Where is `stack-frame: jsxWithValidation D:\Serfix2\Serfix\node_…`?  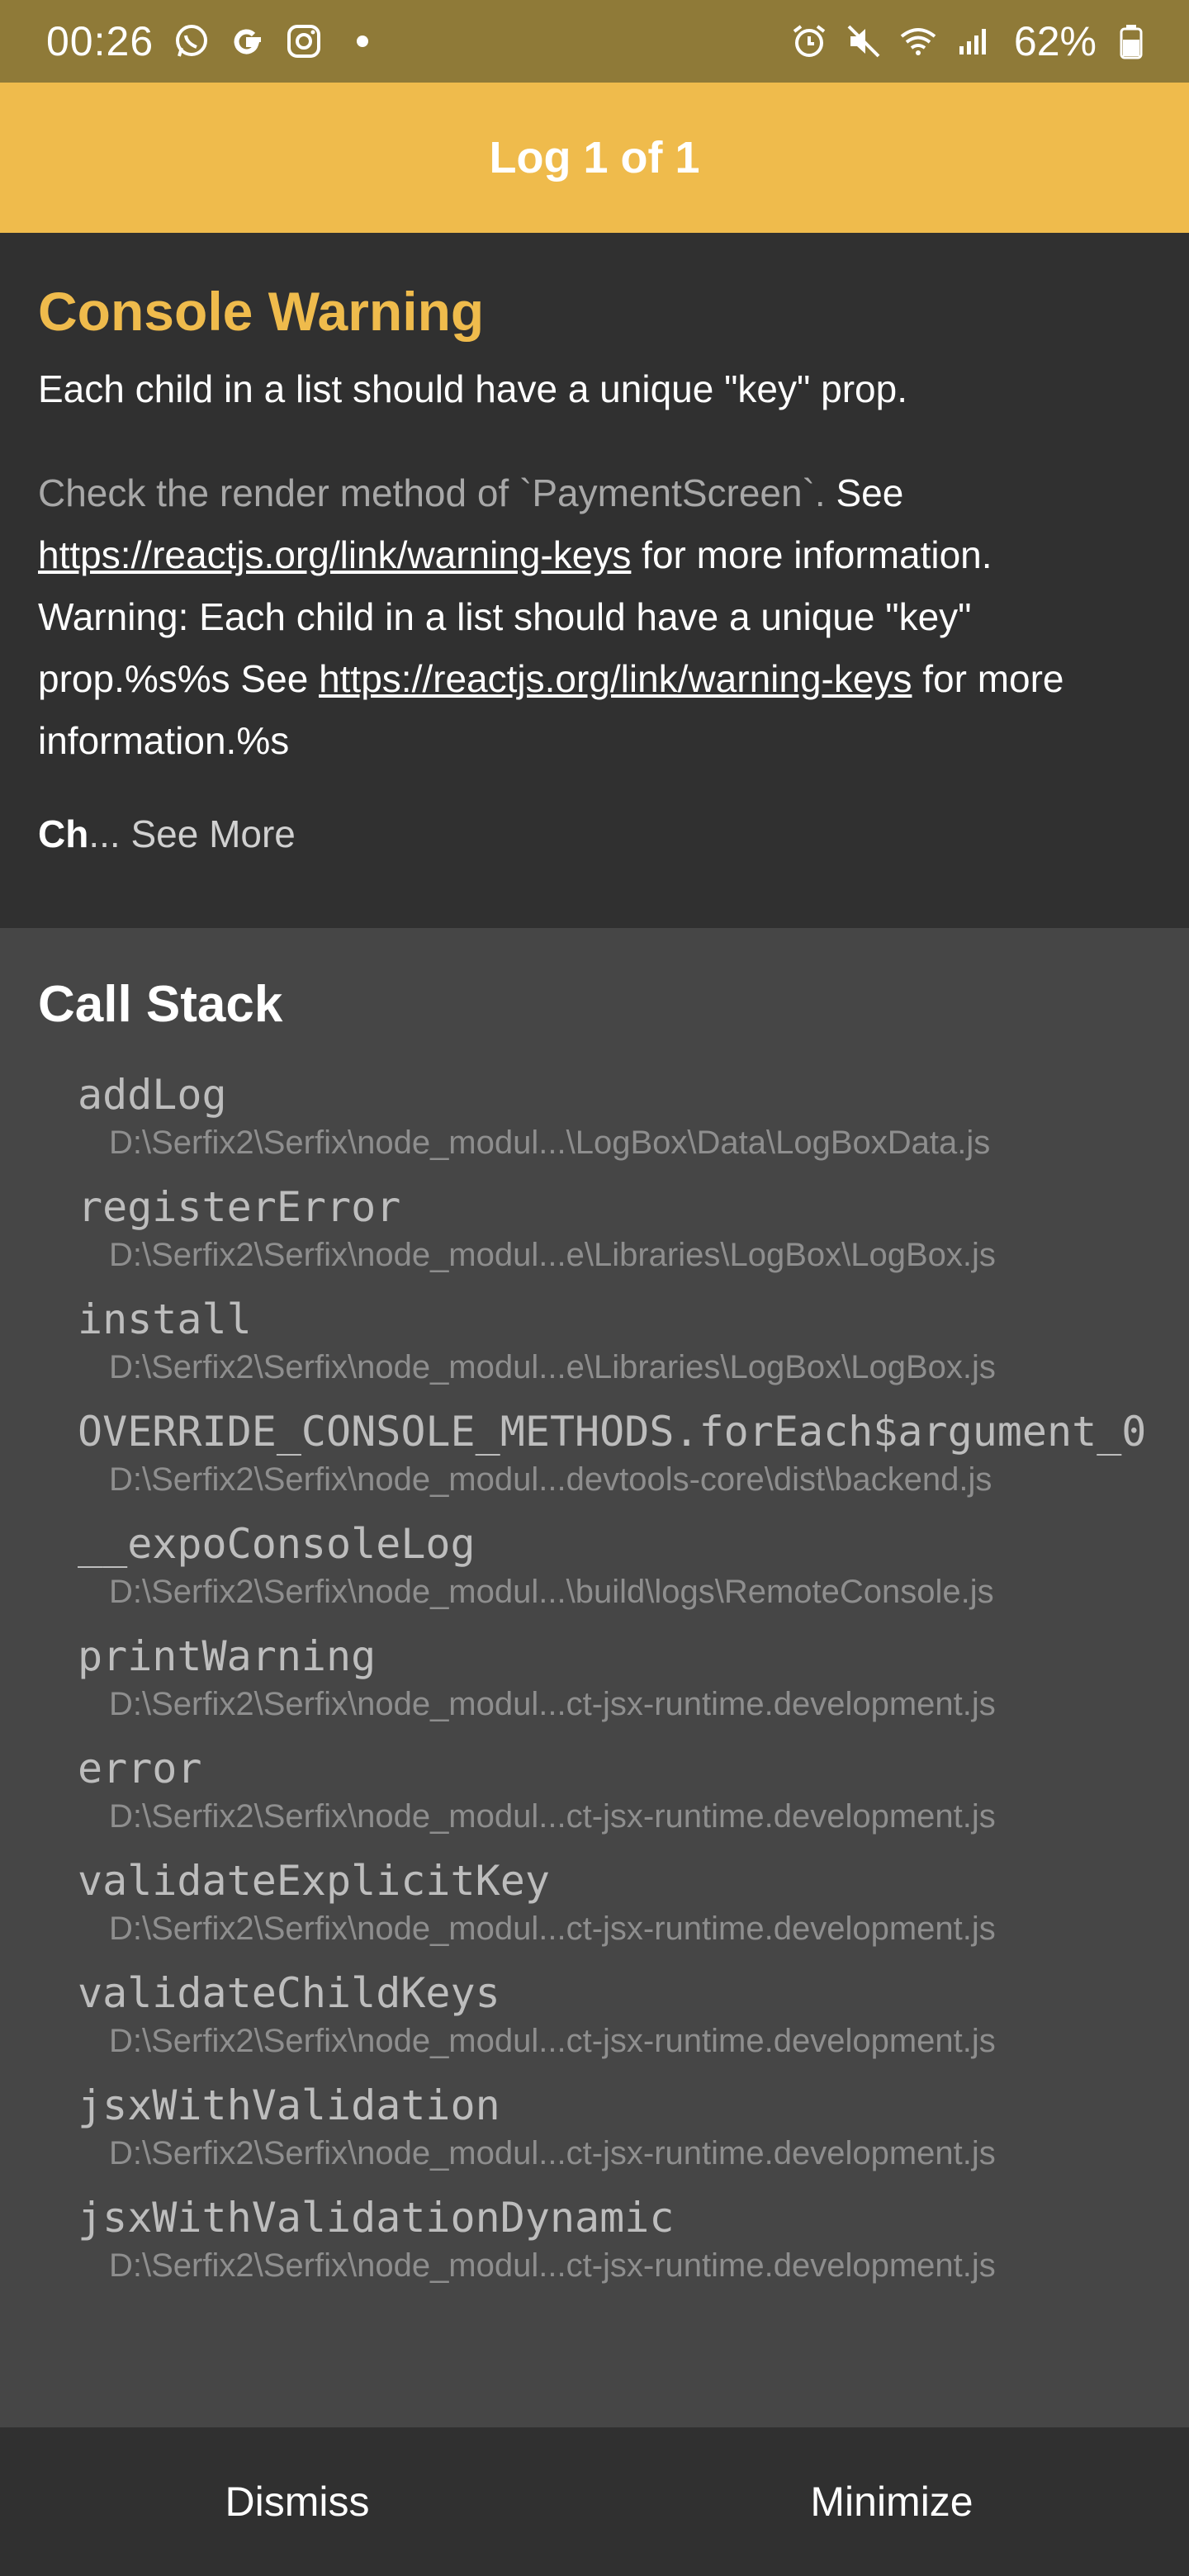 stack-frame: jsxWithValidation D:\Serfix2\Serfix\node_… is located at coordinates (614, 2127).